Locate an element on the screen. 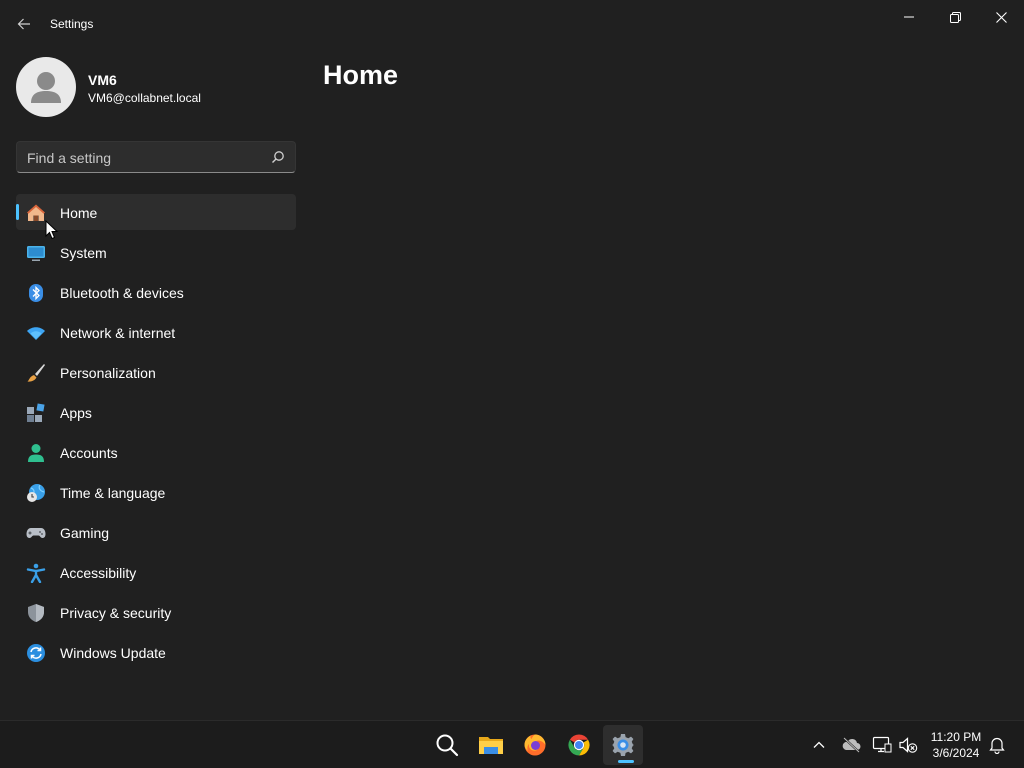 The image size is (1024, 768). back-arrow-icon is located at coordinates (23, 24).